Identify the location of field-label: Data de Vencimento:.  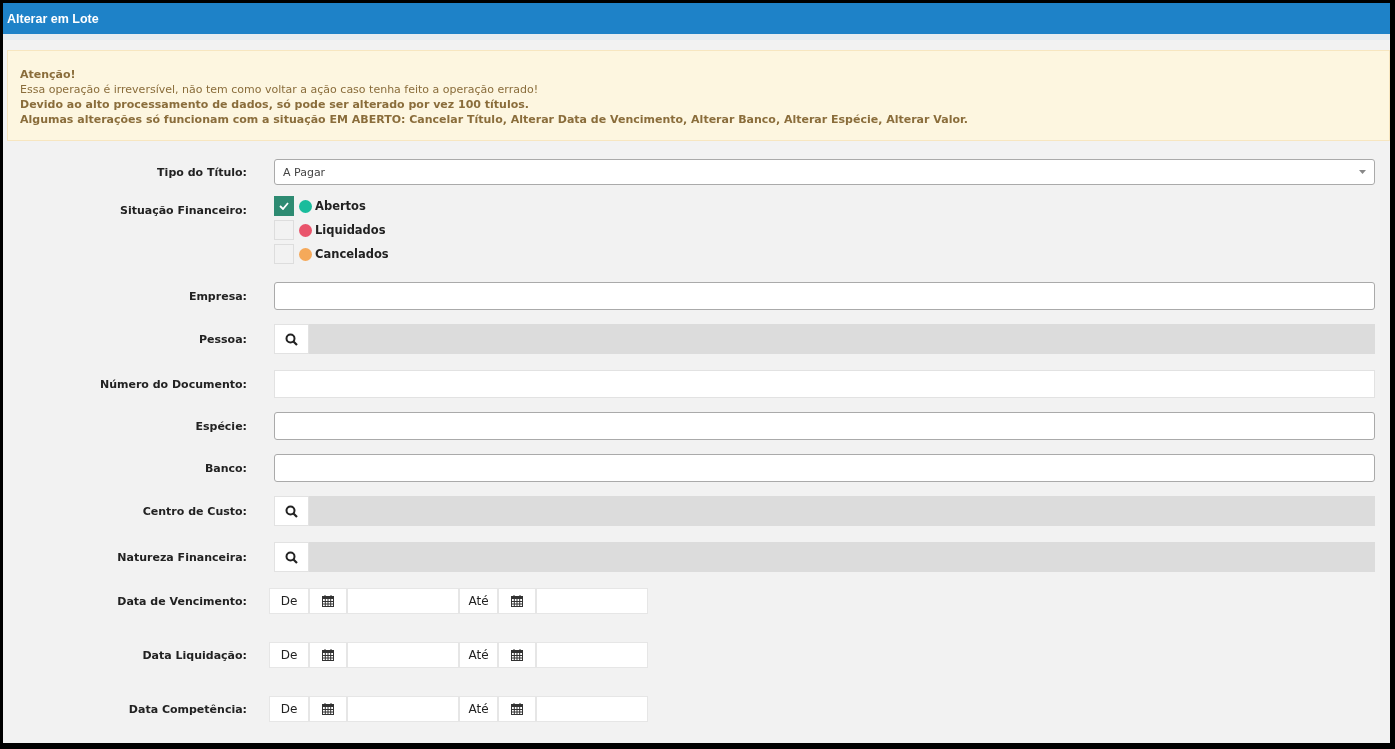
(181, 601).